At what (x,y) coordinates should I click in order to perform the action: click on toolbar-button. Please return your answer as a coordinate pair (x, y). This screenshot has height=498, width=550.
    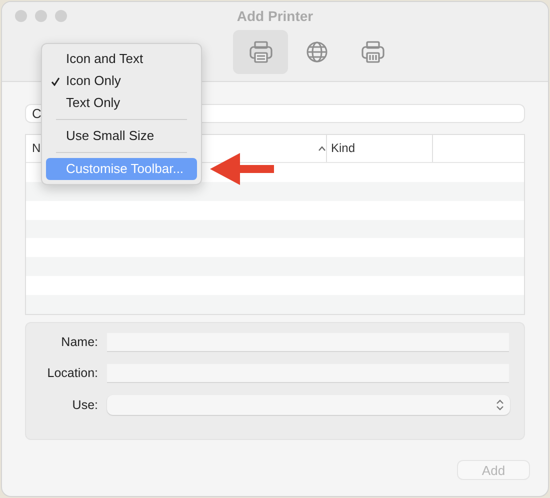
    Looking at the image, I should click on (260, 52).